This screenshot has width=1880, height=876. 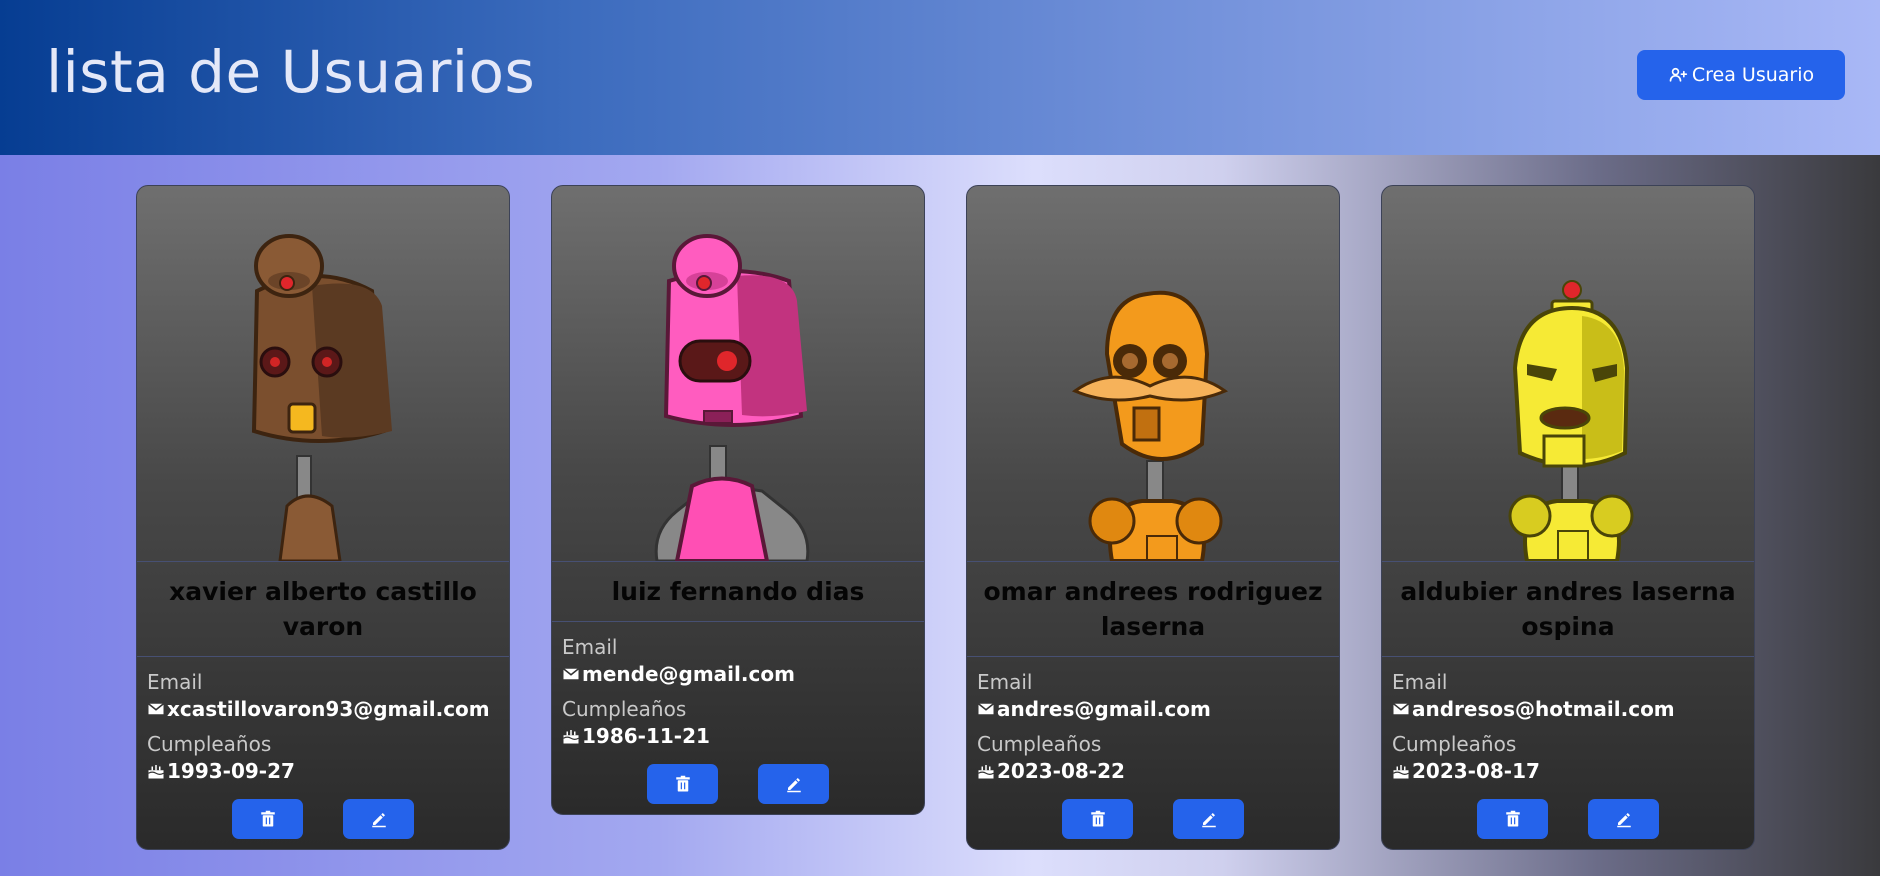 I want to click on user-plus-icon, so click(x=1678, y=74).